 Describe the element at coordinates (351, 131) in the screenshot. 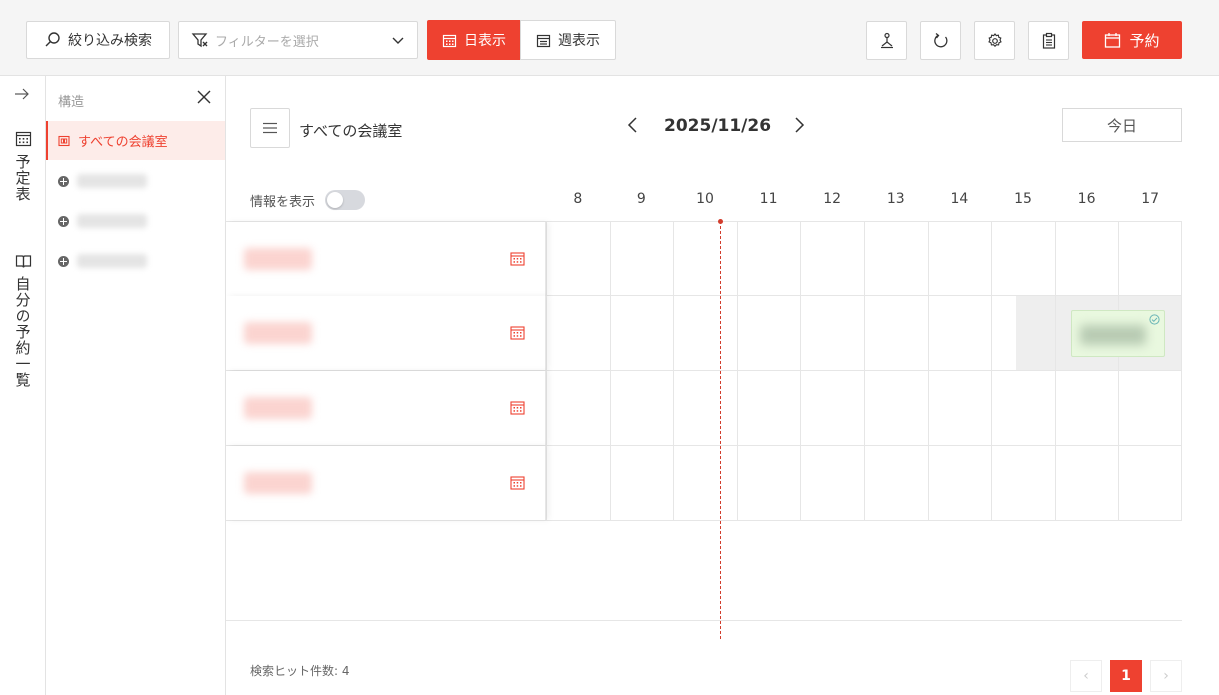

I see `room-group-title: すべての会議室` at that location.